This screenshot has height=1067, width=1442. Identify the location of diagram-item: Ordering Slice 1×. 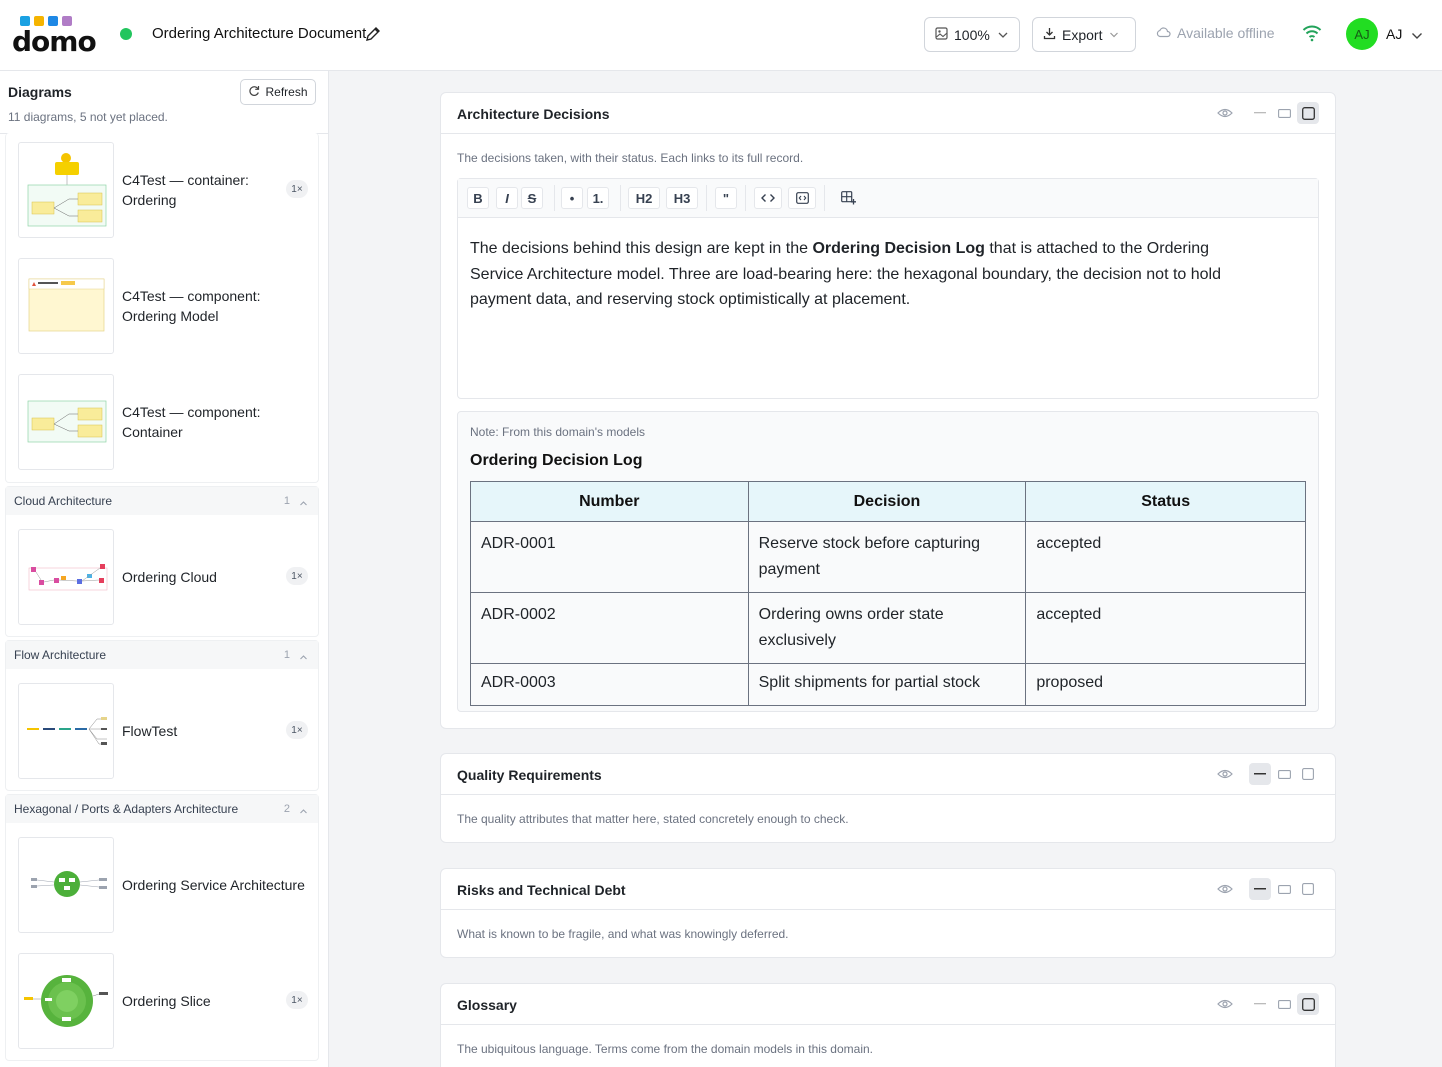
(168, 1001).